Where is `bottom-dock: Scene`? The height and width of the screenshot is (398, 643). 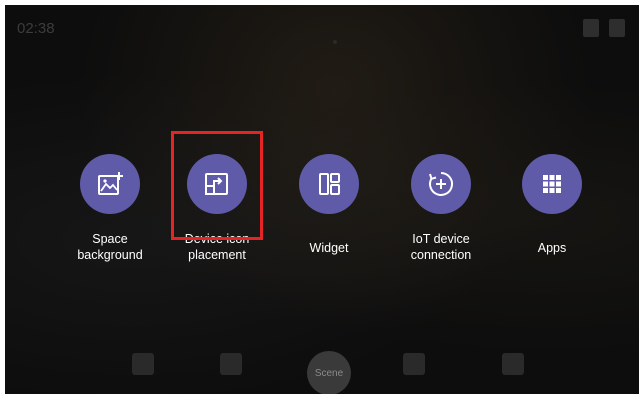 bottom-dock: Scene is located at coordinates (322, 369).